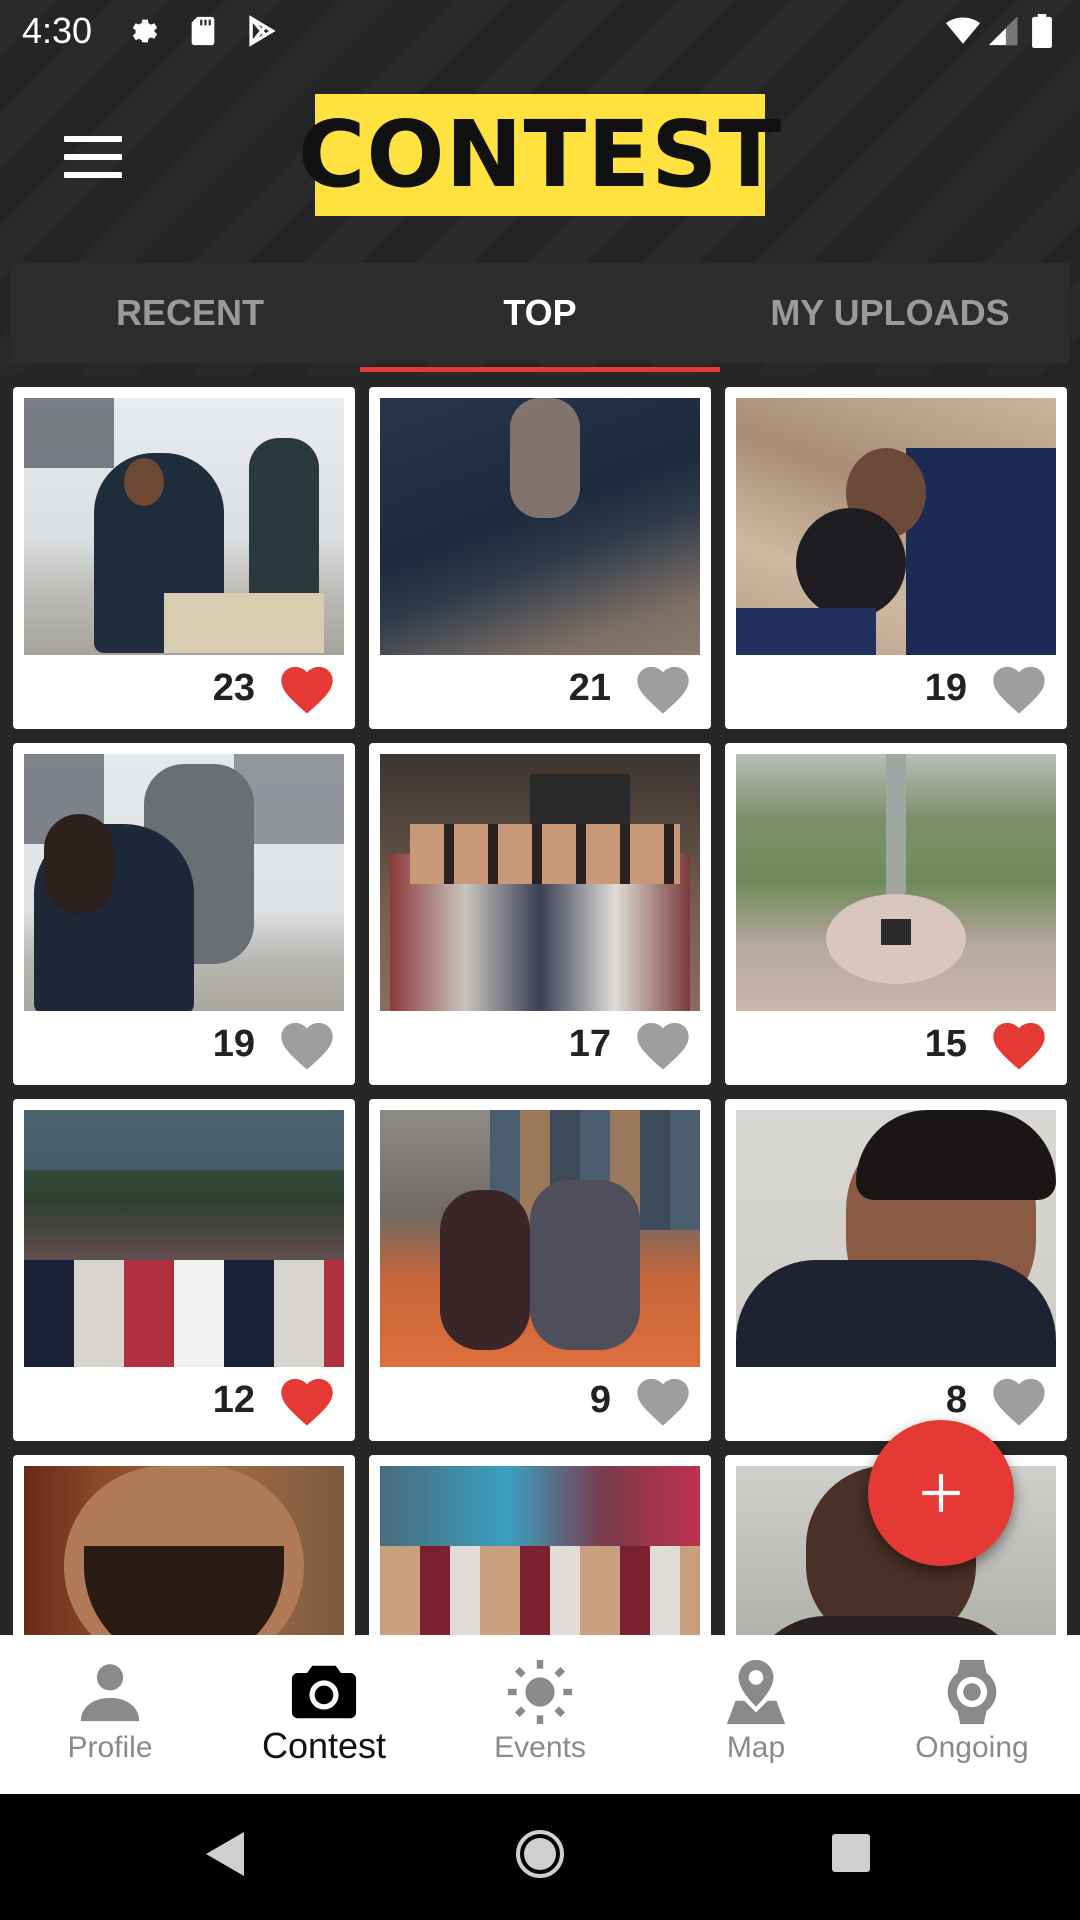 The height and width of the screenshot is (1920, 1080). I want to click on tab-my-uploads: MY UPLOADS, so click(890, 313).